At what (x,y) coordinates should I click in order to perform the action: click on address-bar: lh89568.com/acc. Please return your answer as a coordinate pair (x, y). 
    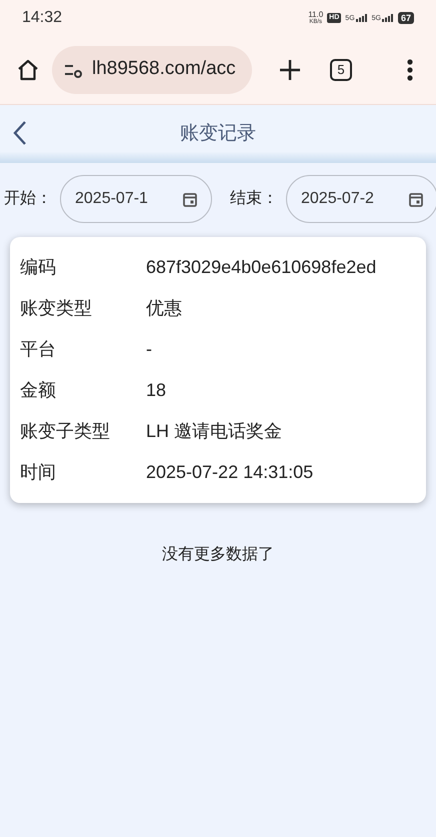
    Looking at the image, I should click on (152, 70).